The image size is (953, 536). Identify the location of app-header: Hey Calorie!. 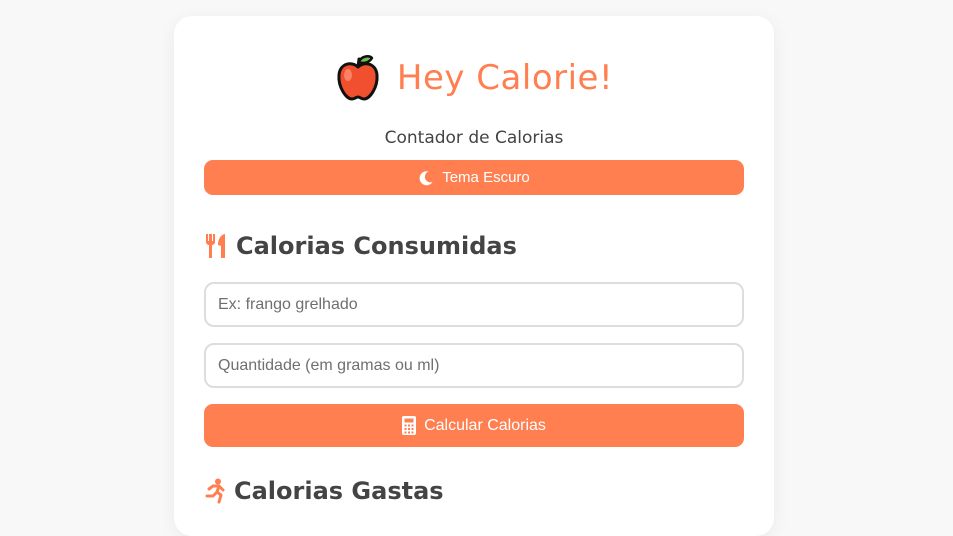
(474, 78).